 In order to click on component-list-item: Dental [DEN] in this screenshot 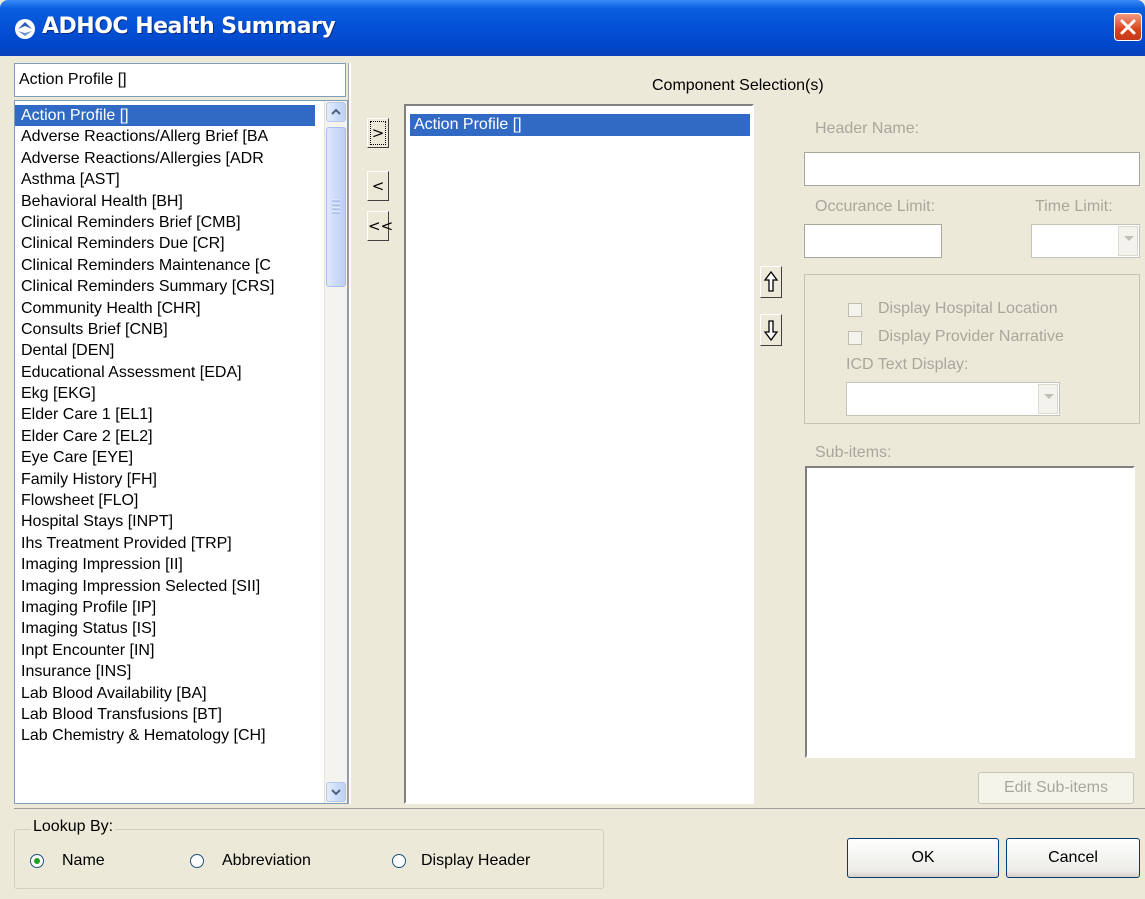, I will do `click(165, 350)`.